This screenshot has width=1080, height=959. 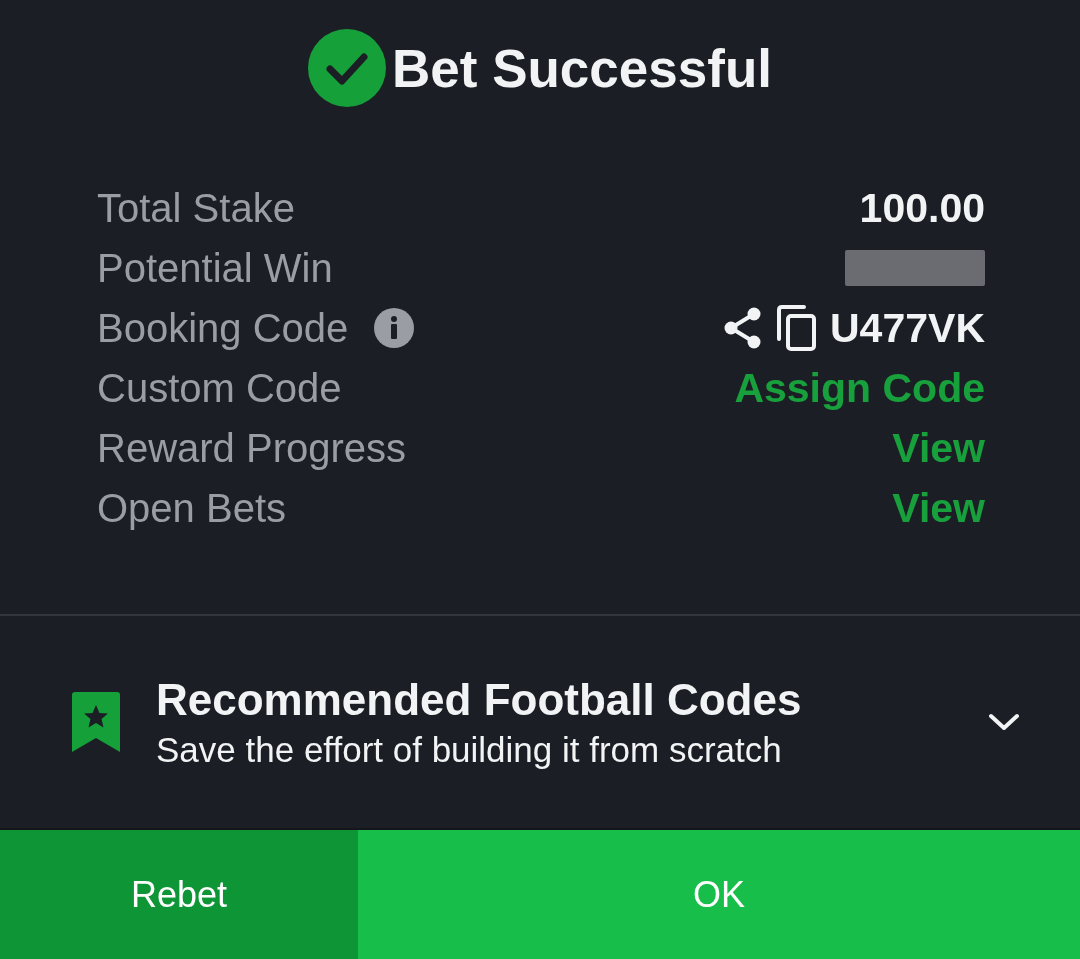 I want to click on summary-label: Potential Win, so click(x=215, y=268).